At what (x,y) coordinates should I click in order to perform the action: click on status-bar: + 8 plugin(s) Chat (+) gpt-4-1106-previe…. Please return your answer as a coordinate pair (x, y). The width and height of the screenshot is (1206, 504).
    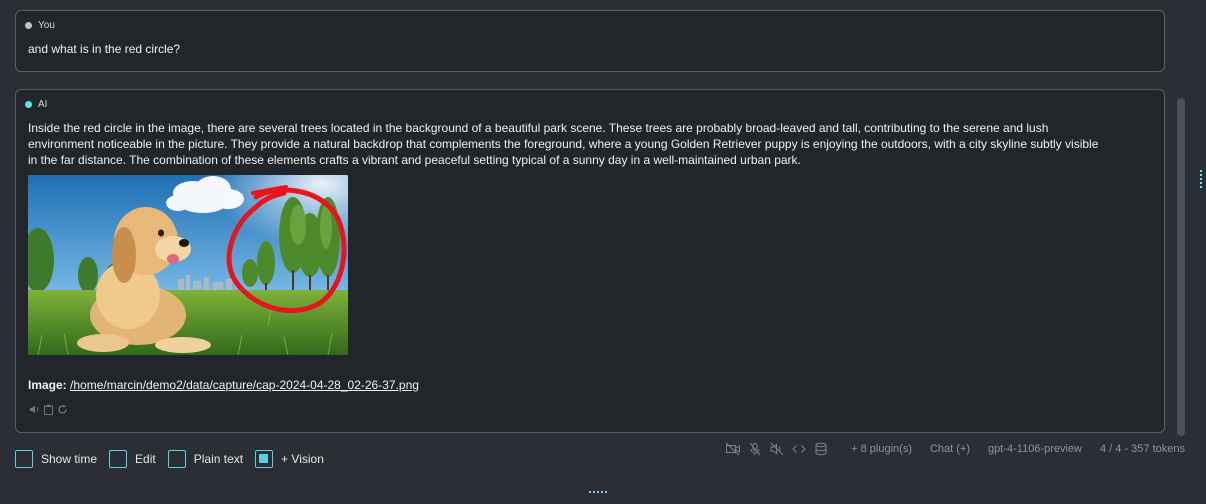
    Looking at the image, I should click on (955, 449).